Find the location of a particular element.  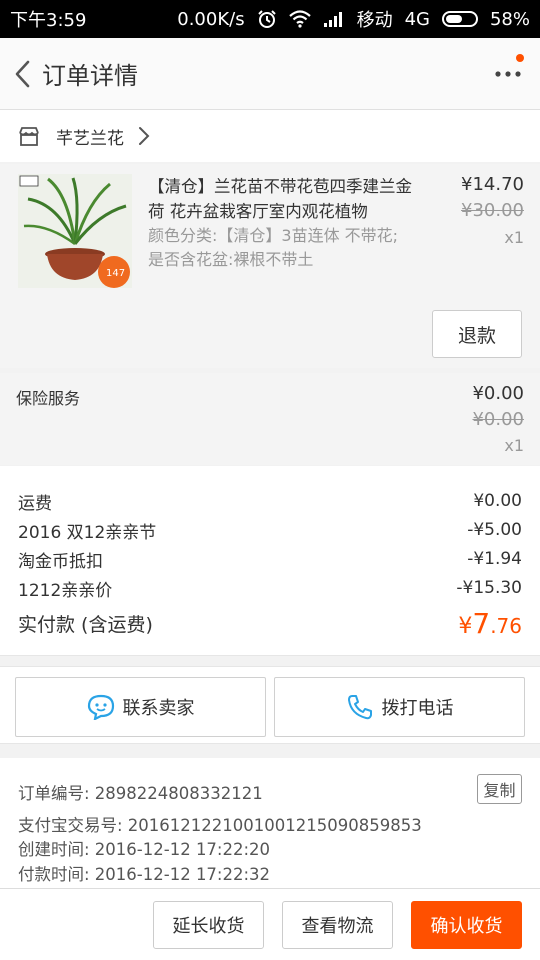

shop-name: 芊艺兰花 is located at coordinates (90, 138).